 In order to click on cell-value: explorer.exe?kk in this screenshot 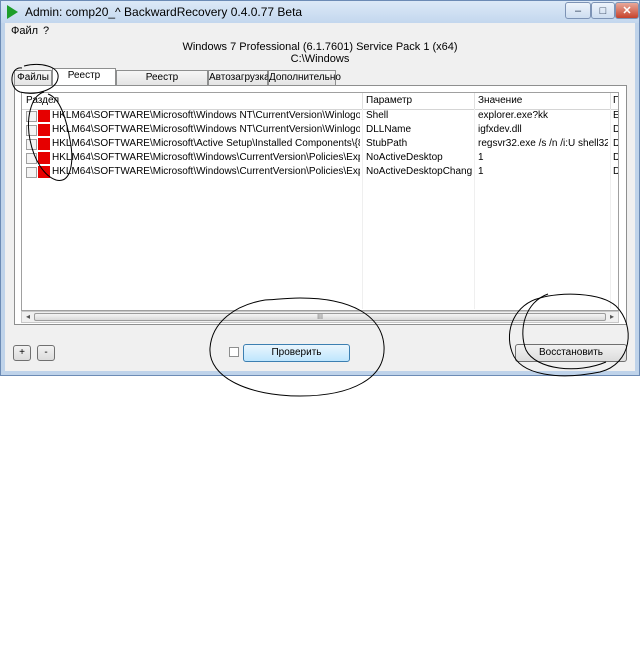, I will do `click(513, 115)`.